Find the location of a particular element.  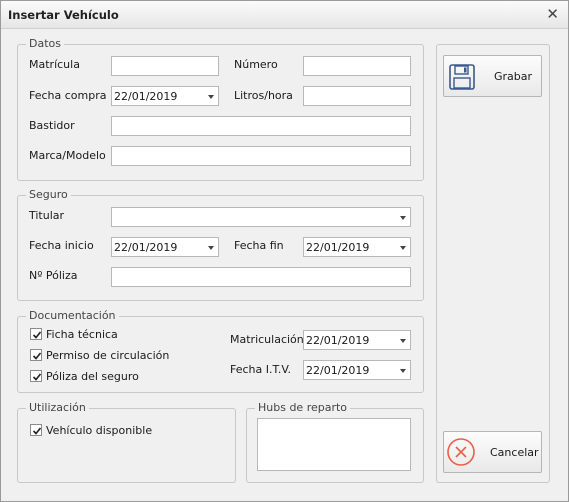

matriculacion-picker: 22/01/2019 is located at coordinates (357, 340).